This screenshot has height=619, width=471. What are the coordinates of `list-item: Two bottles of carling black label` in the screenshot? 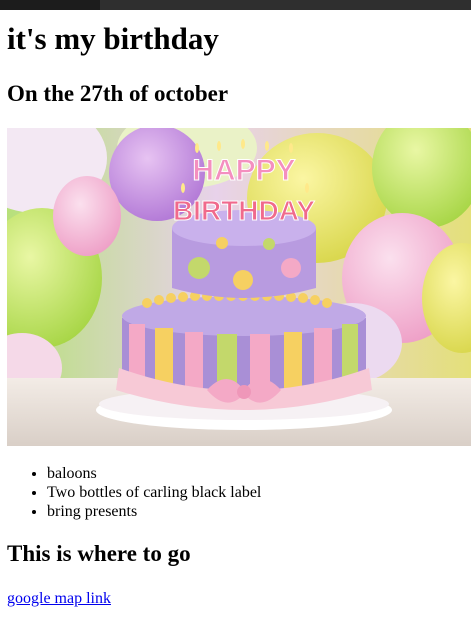 It's located at (154, 492).